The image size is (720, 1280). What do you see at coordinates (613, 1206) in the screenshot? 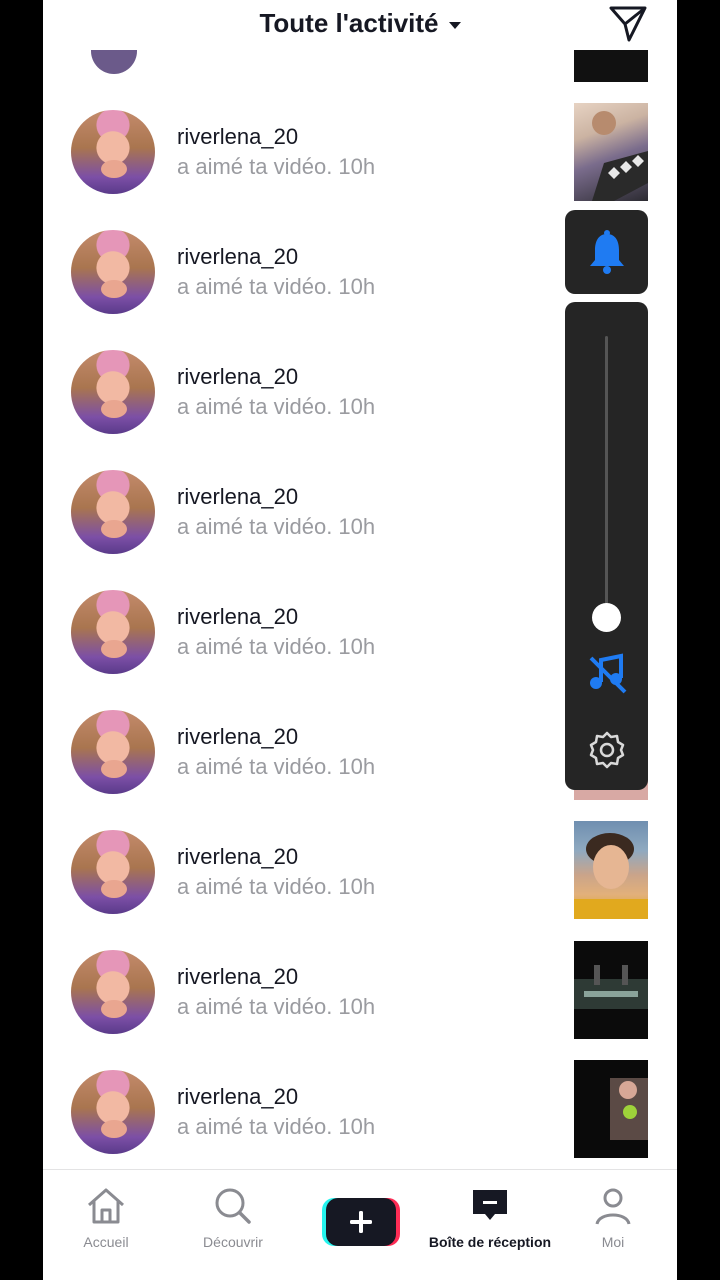
I see `profile-icon` at bounding box center [613, 1206].